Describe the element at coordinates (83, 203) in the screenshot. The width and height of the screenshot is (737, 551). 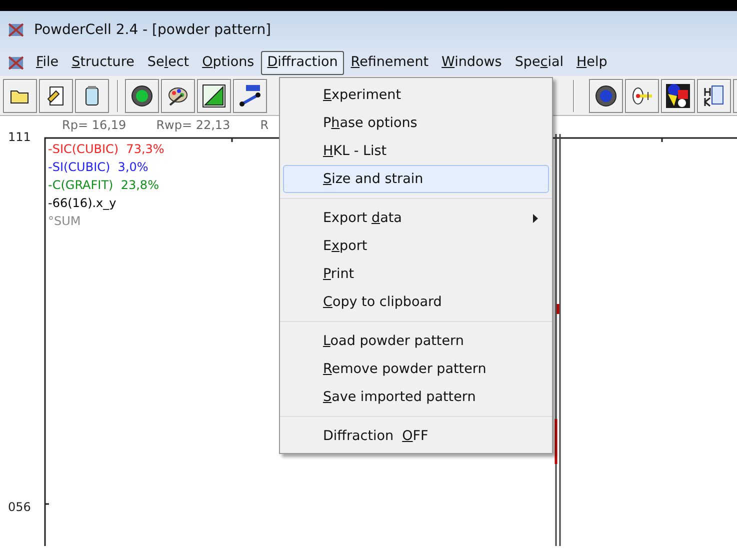
I see `legend-entry: -66(16).x_y` at that location.